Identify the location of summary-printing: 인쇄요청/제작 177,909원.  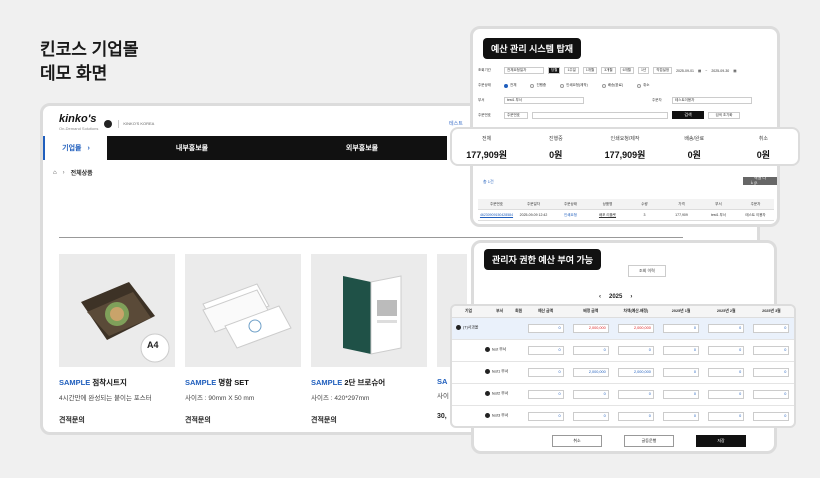
(625, 148).